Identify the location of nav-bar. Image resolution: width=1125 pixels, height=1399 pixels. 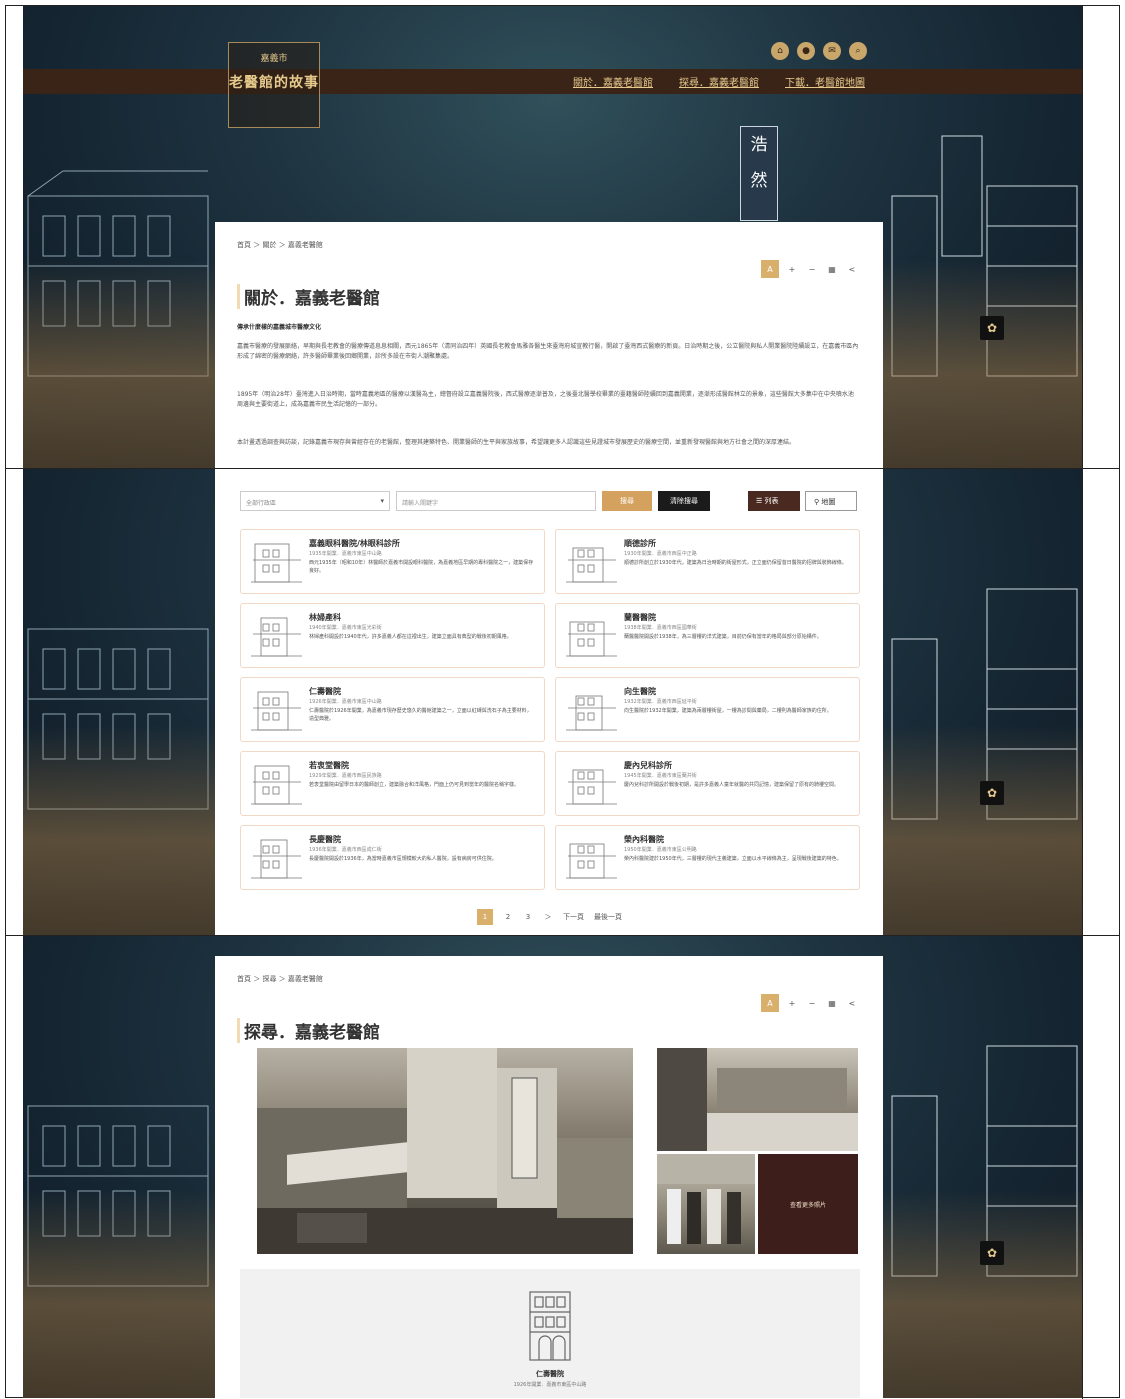
(552, 81).